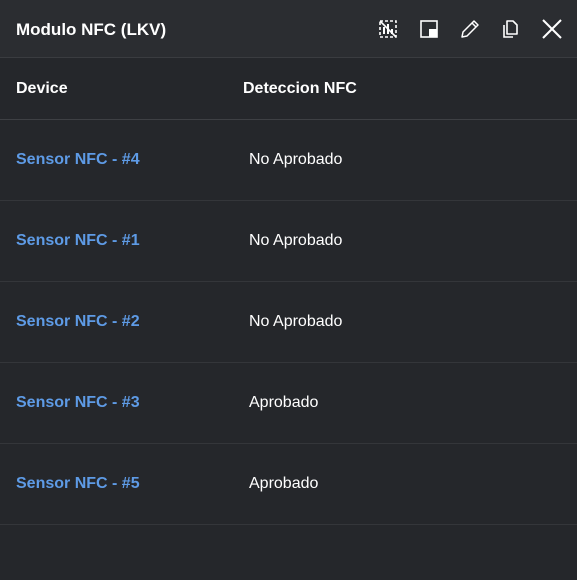 Image resolution: width=577 pixels, height=580 pixels. I want to click on copy-icon, so click(510, 29).